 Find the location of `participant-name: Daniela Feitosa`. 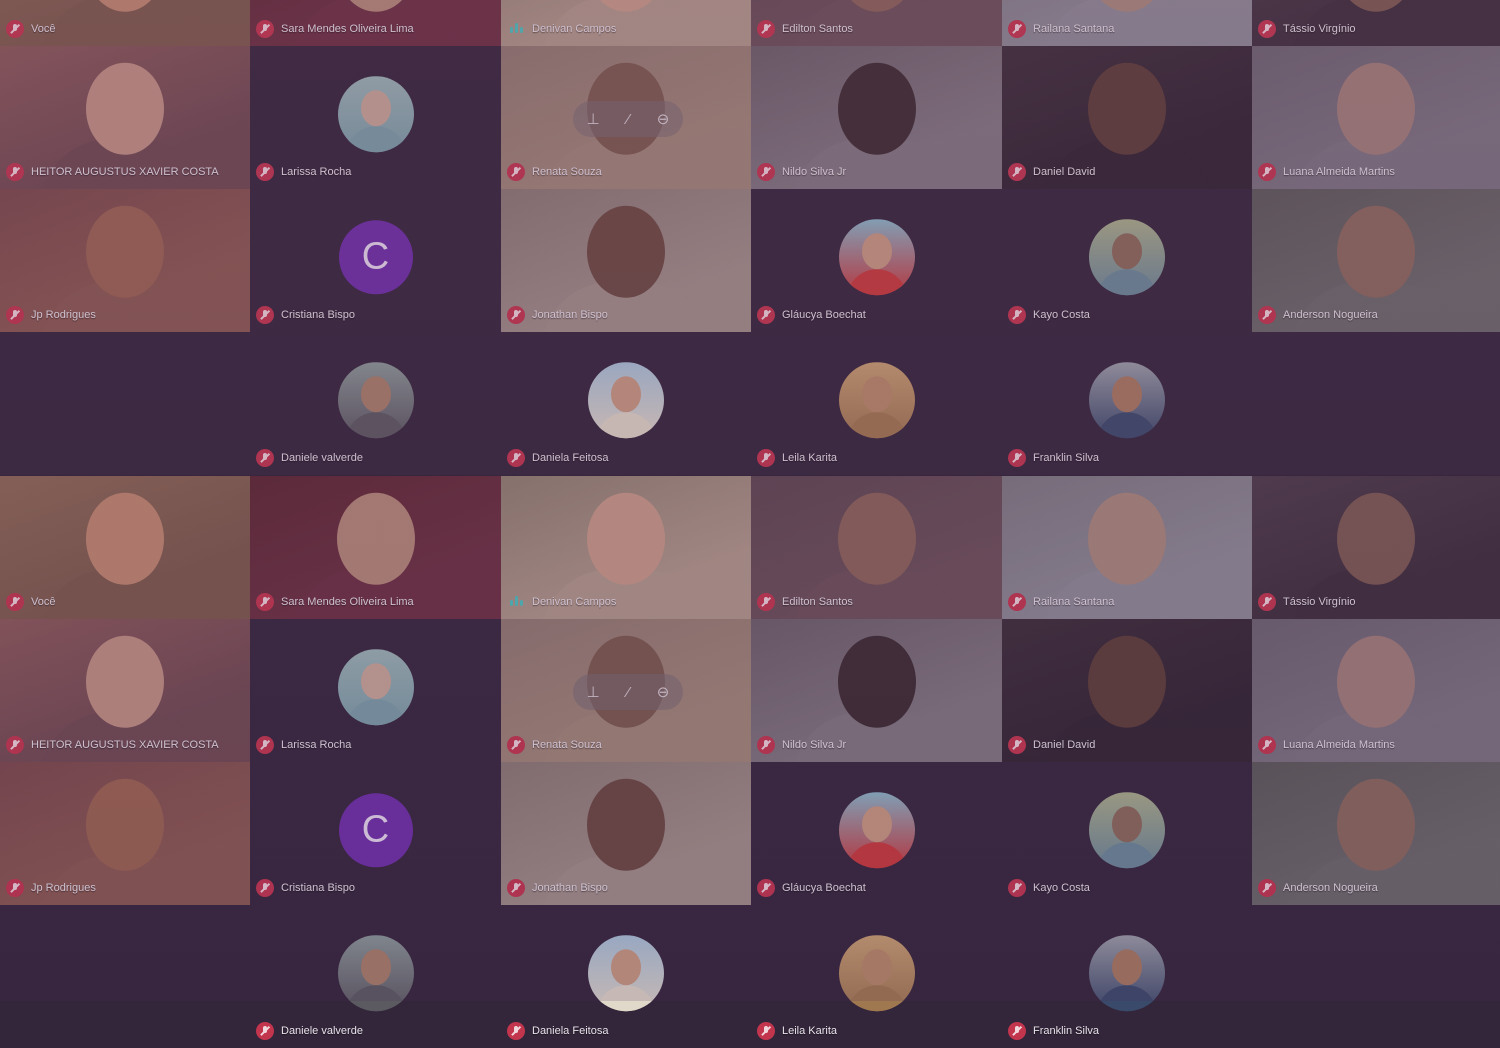

participant-name: Daniela Feitosa is located at coordinates (570, 1031).